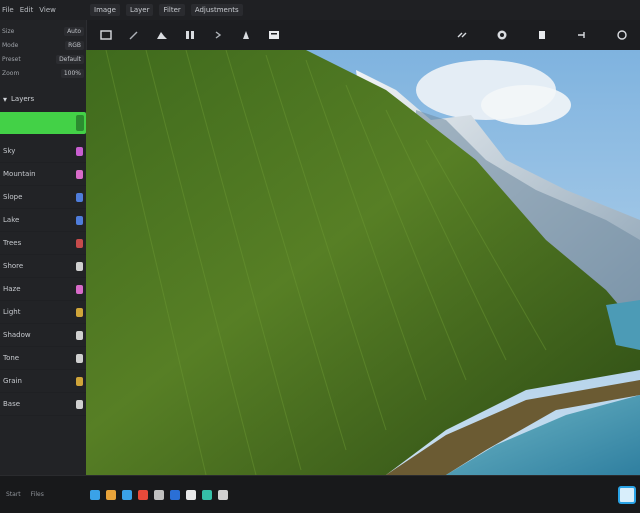  I want to click on pointer-icon, so click(218, 35).